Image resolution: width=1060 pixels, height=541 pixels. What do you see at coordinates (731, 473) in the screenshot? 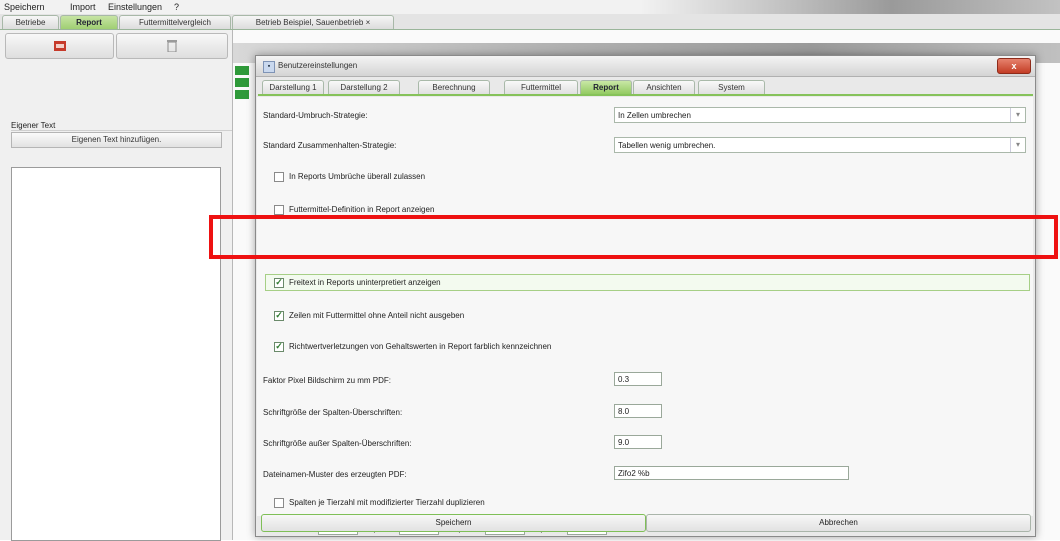
I see `dateinamen-input: Zifo2 %b` at bounding box center [731, 473].